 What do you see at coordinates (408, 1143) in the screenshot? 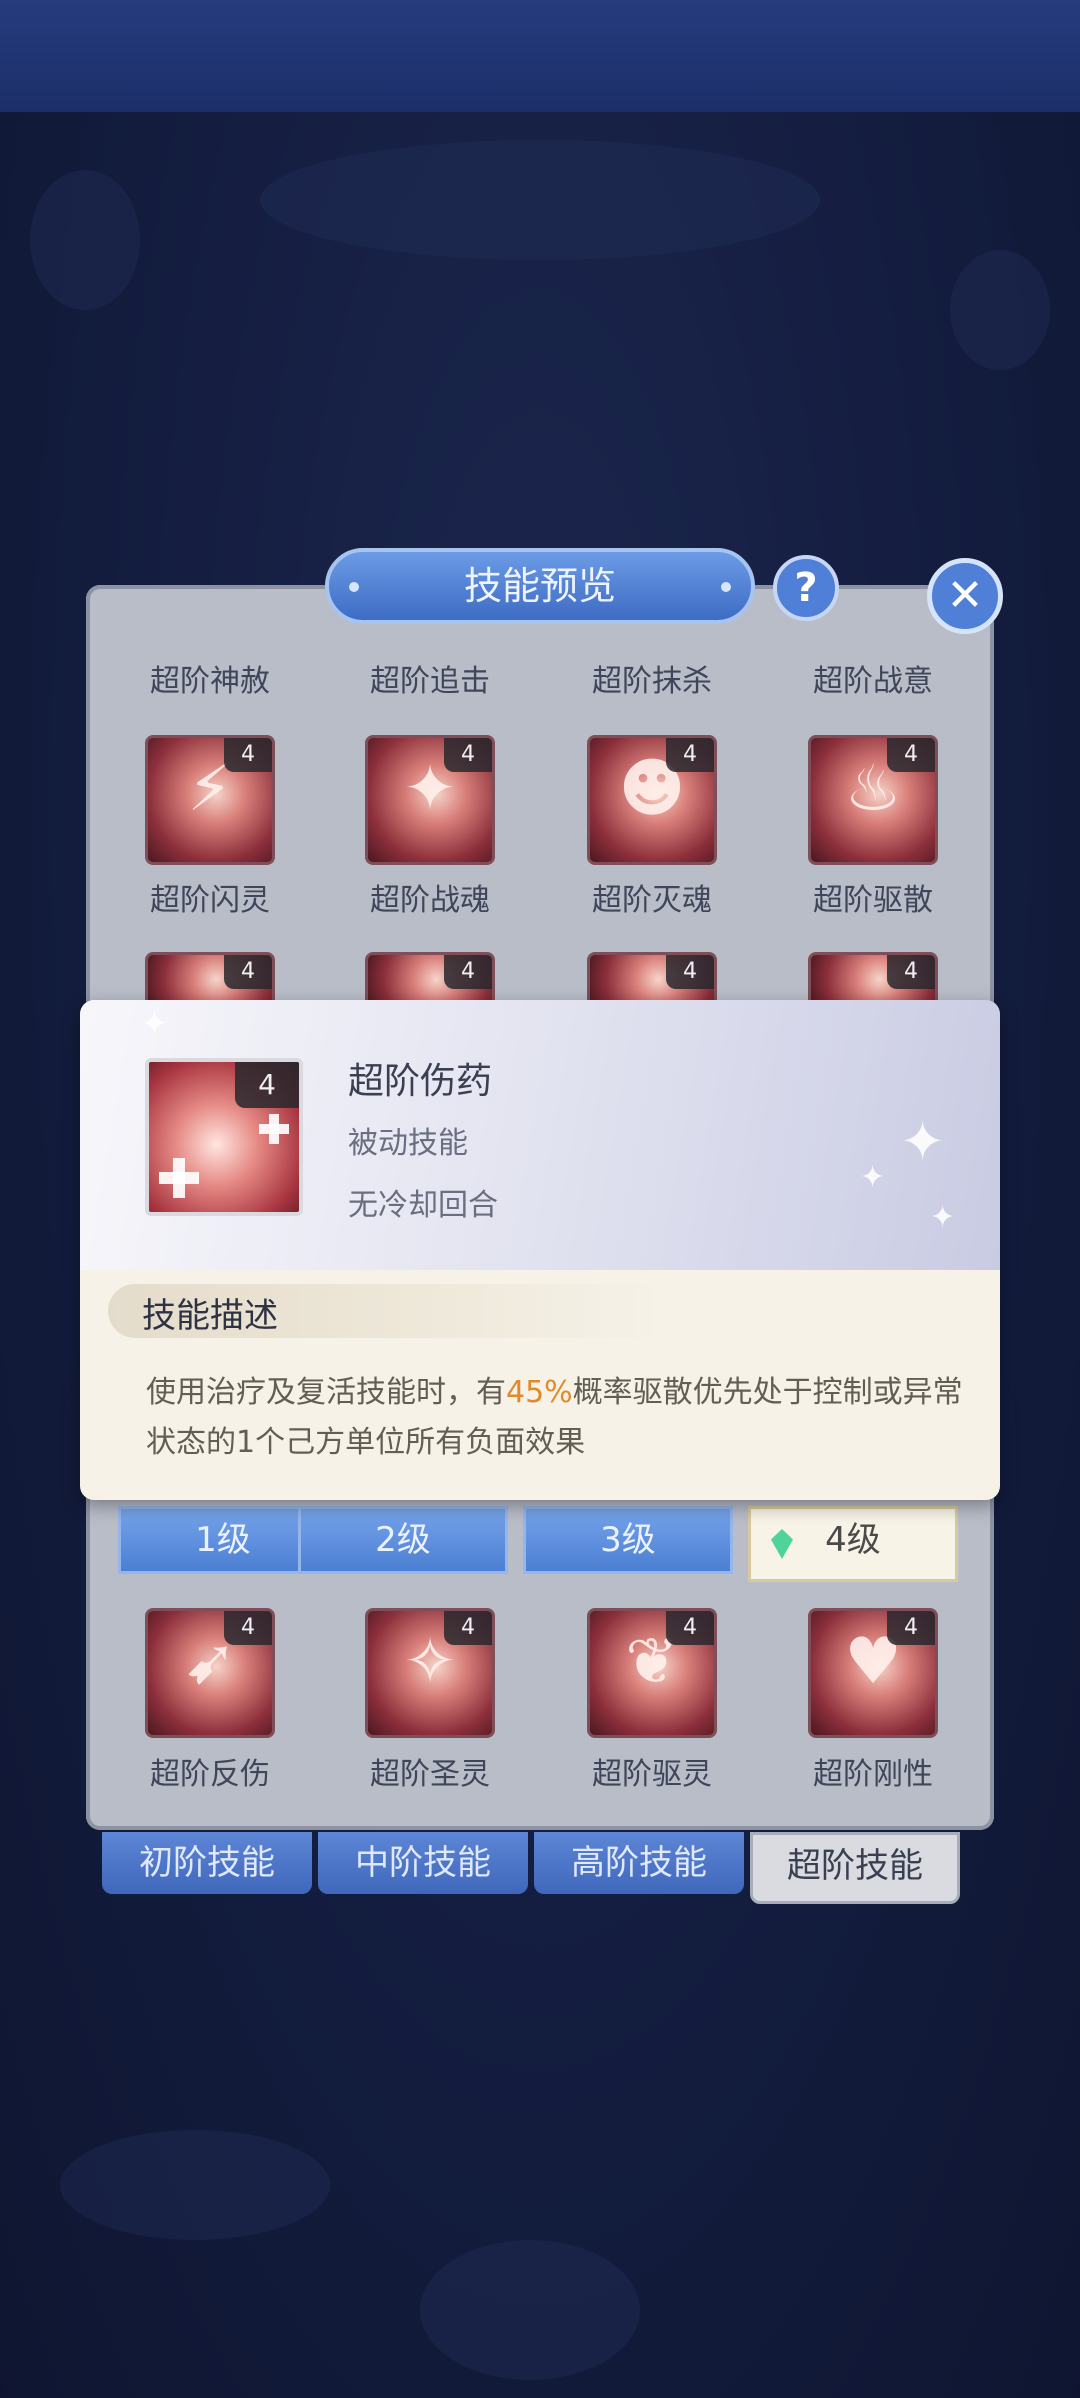
I see `popup-skill-type: 被动技能` at bounding box center [408, 1143].